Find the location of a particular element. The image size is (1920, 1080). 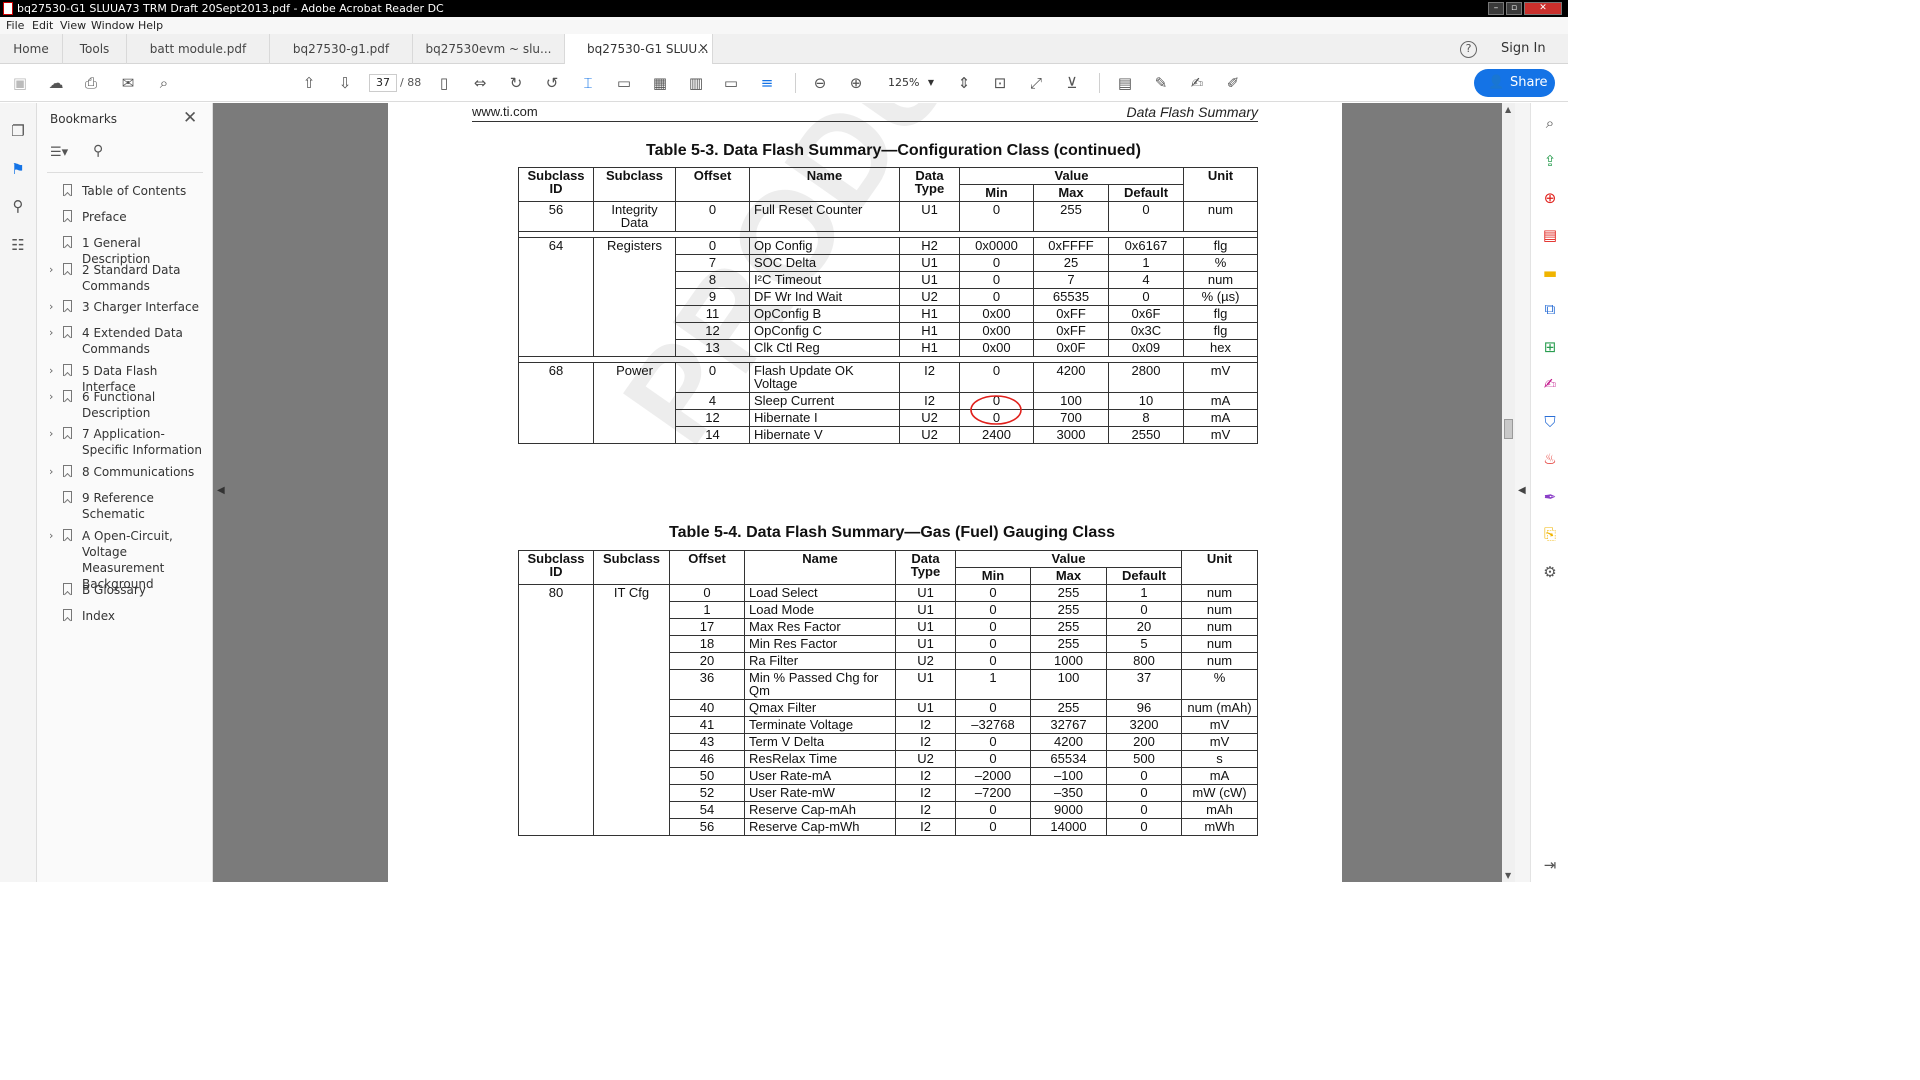

menu-edit: Edit is located at coordinates (42, 25).